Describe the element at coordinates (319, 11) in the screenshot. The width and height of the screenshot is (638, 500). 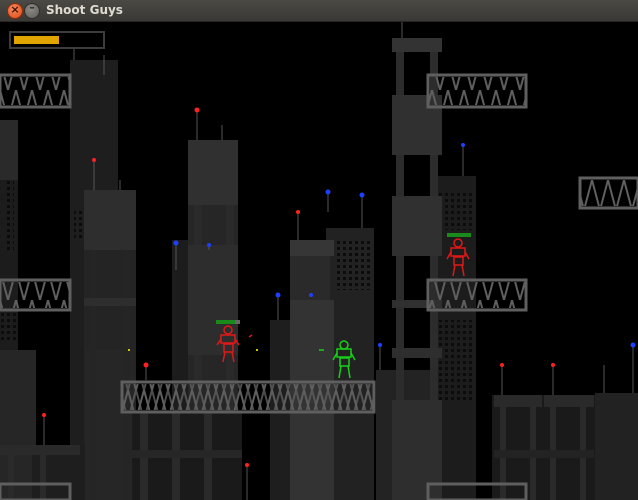
I see `window-titlebar: × – Shoot Guys` at that location.